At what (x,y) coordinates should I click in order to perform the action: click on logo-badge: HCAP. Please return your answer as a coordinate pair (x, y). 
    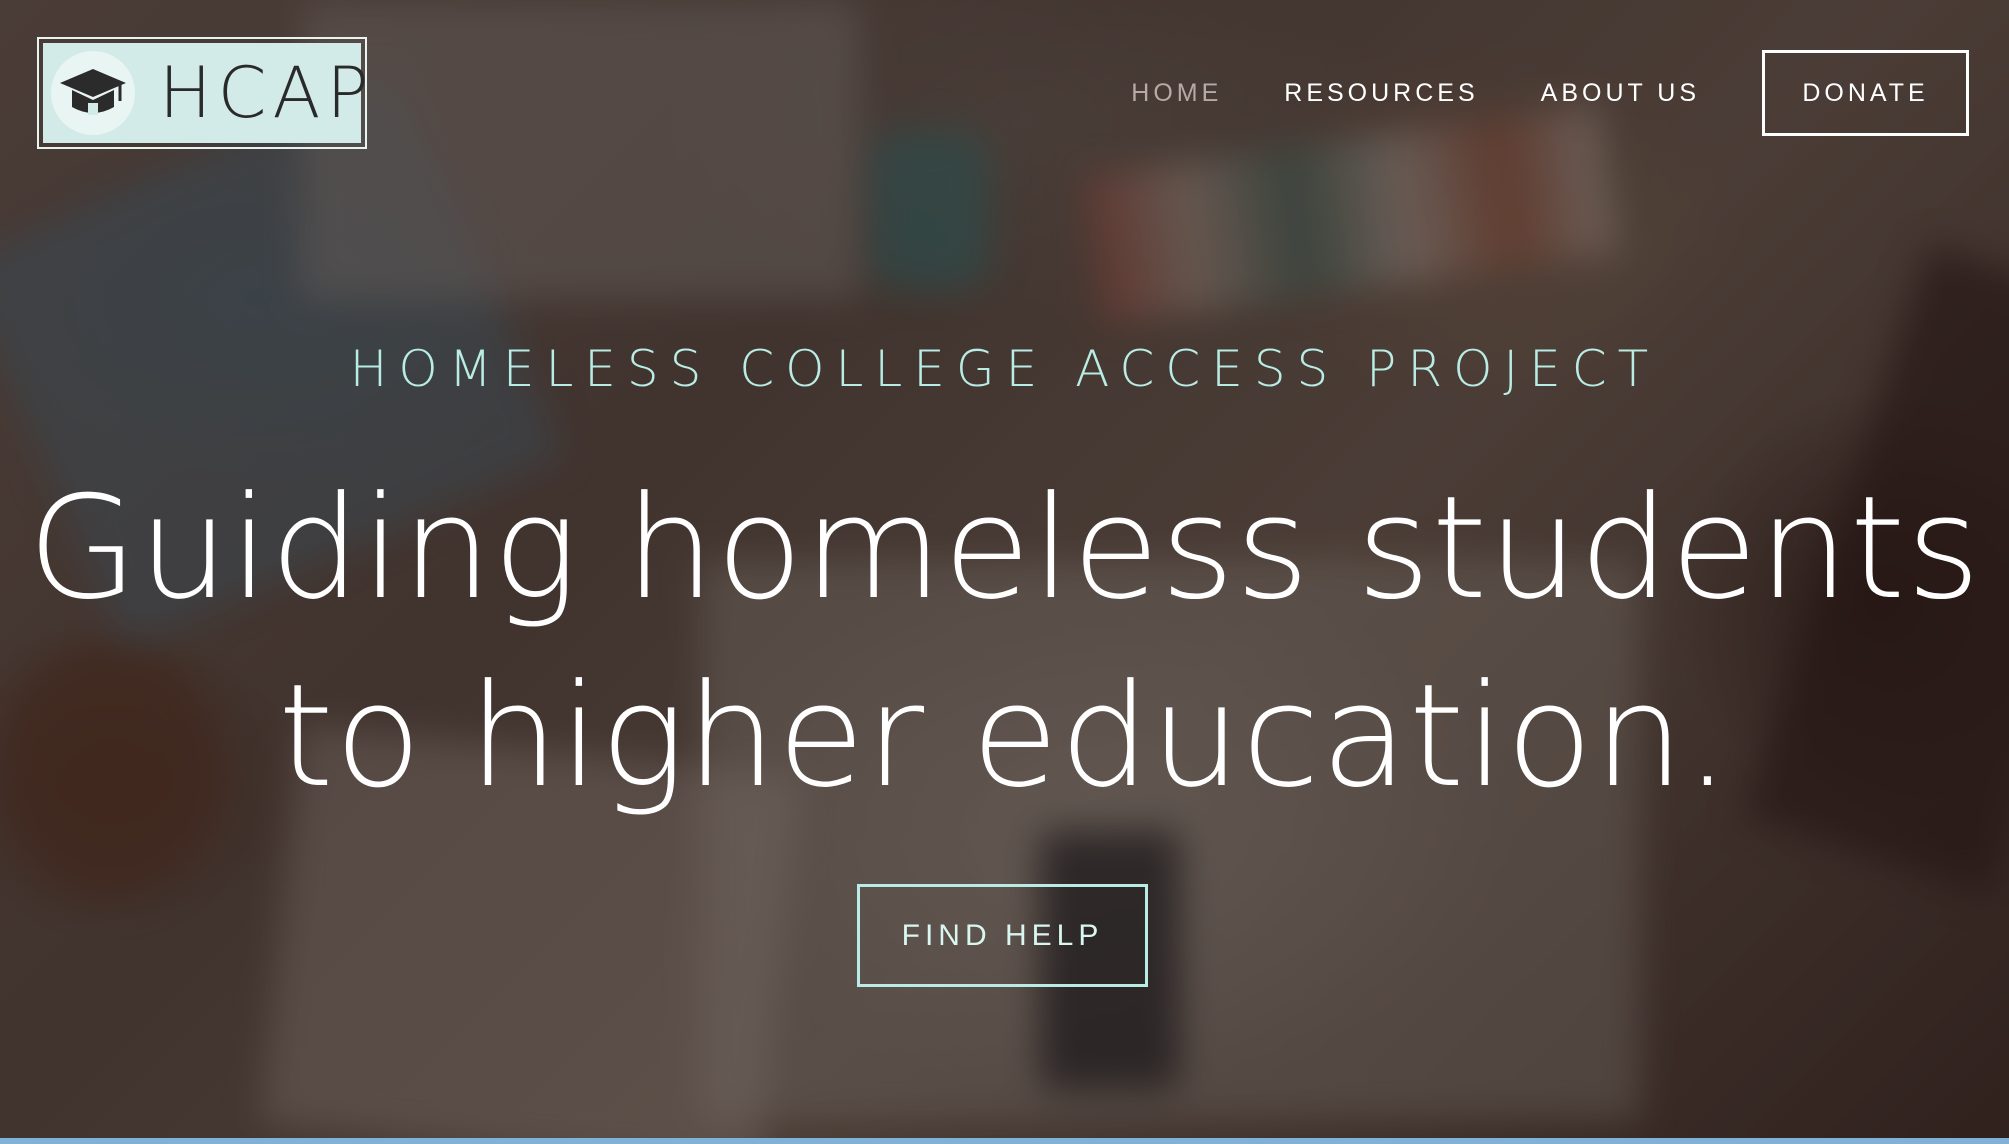
    Looking at the image, I should click on (206, 93).